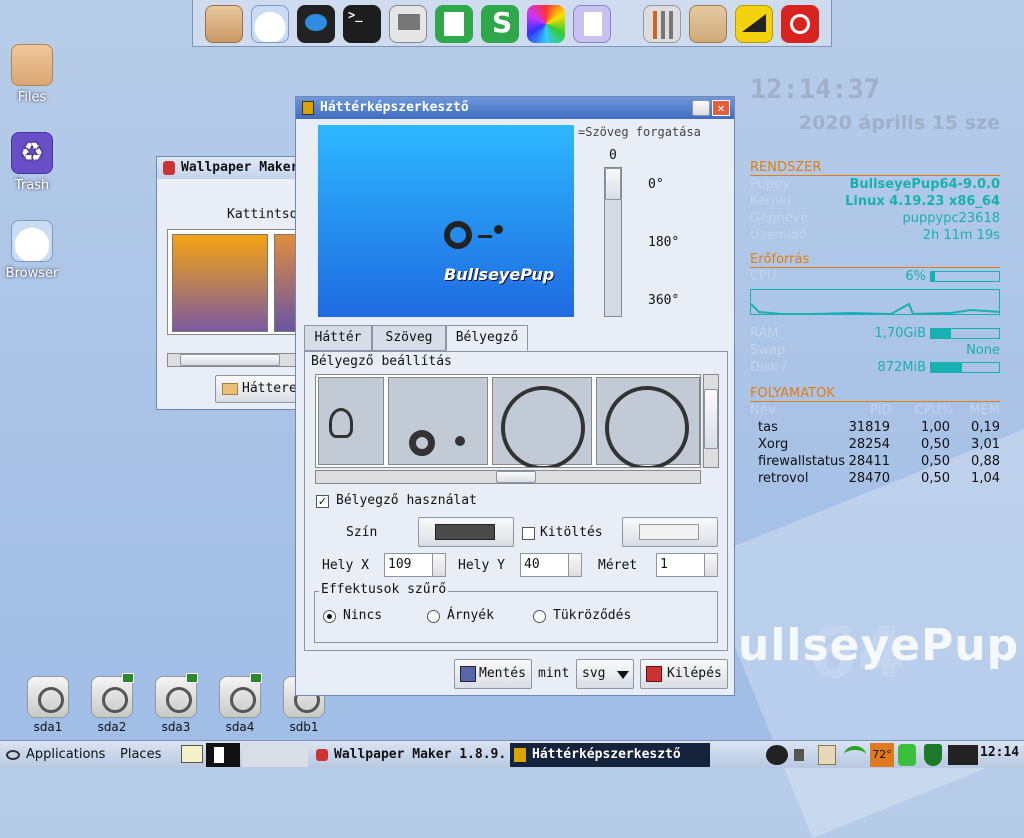  Describe the element at coordinates (351, 421) in the screenshot. I see `lightbulb-stamp-icon` at that location.